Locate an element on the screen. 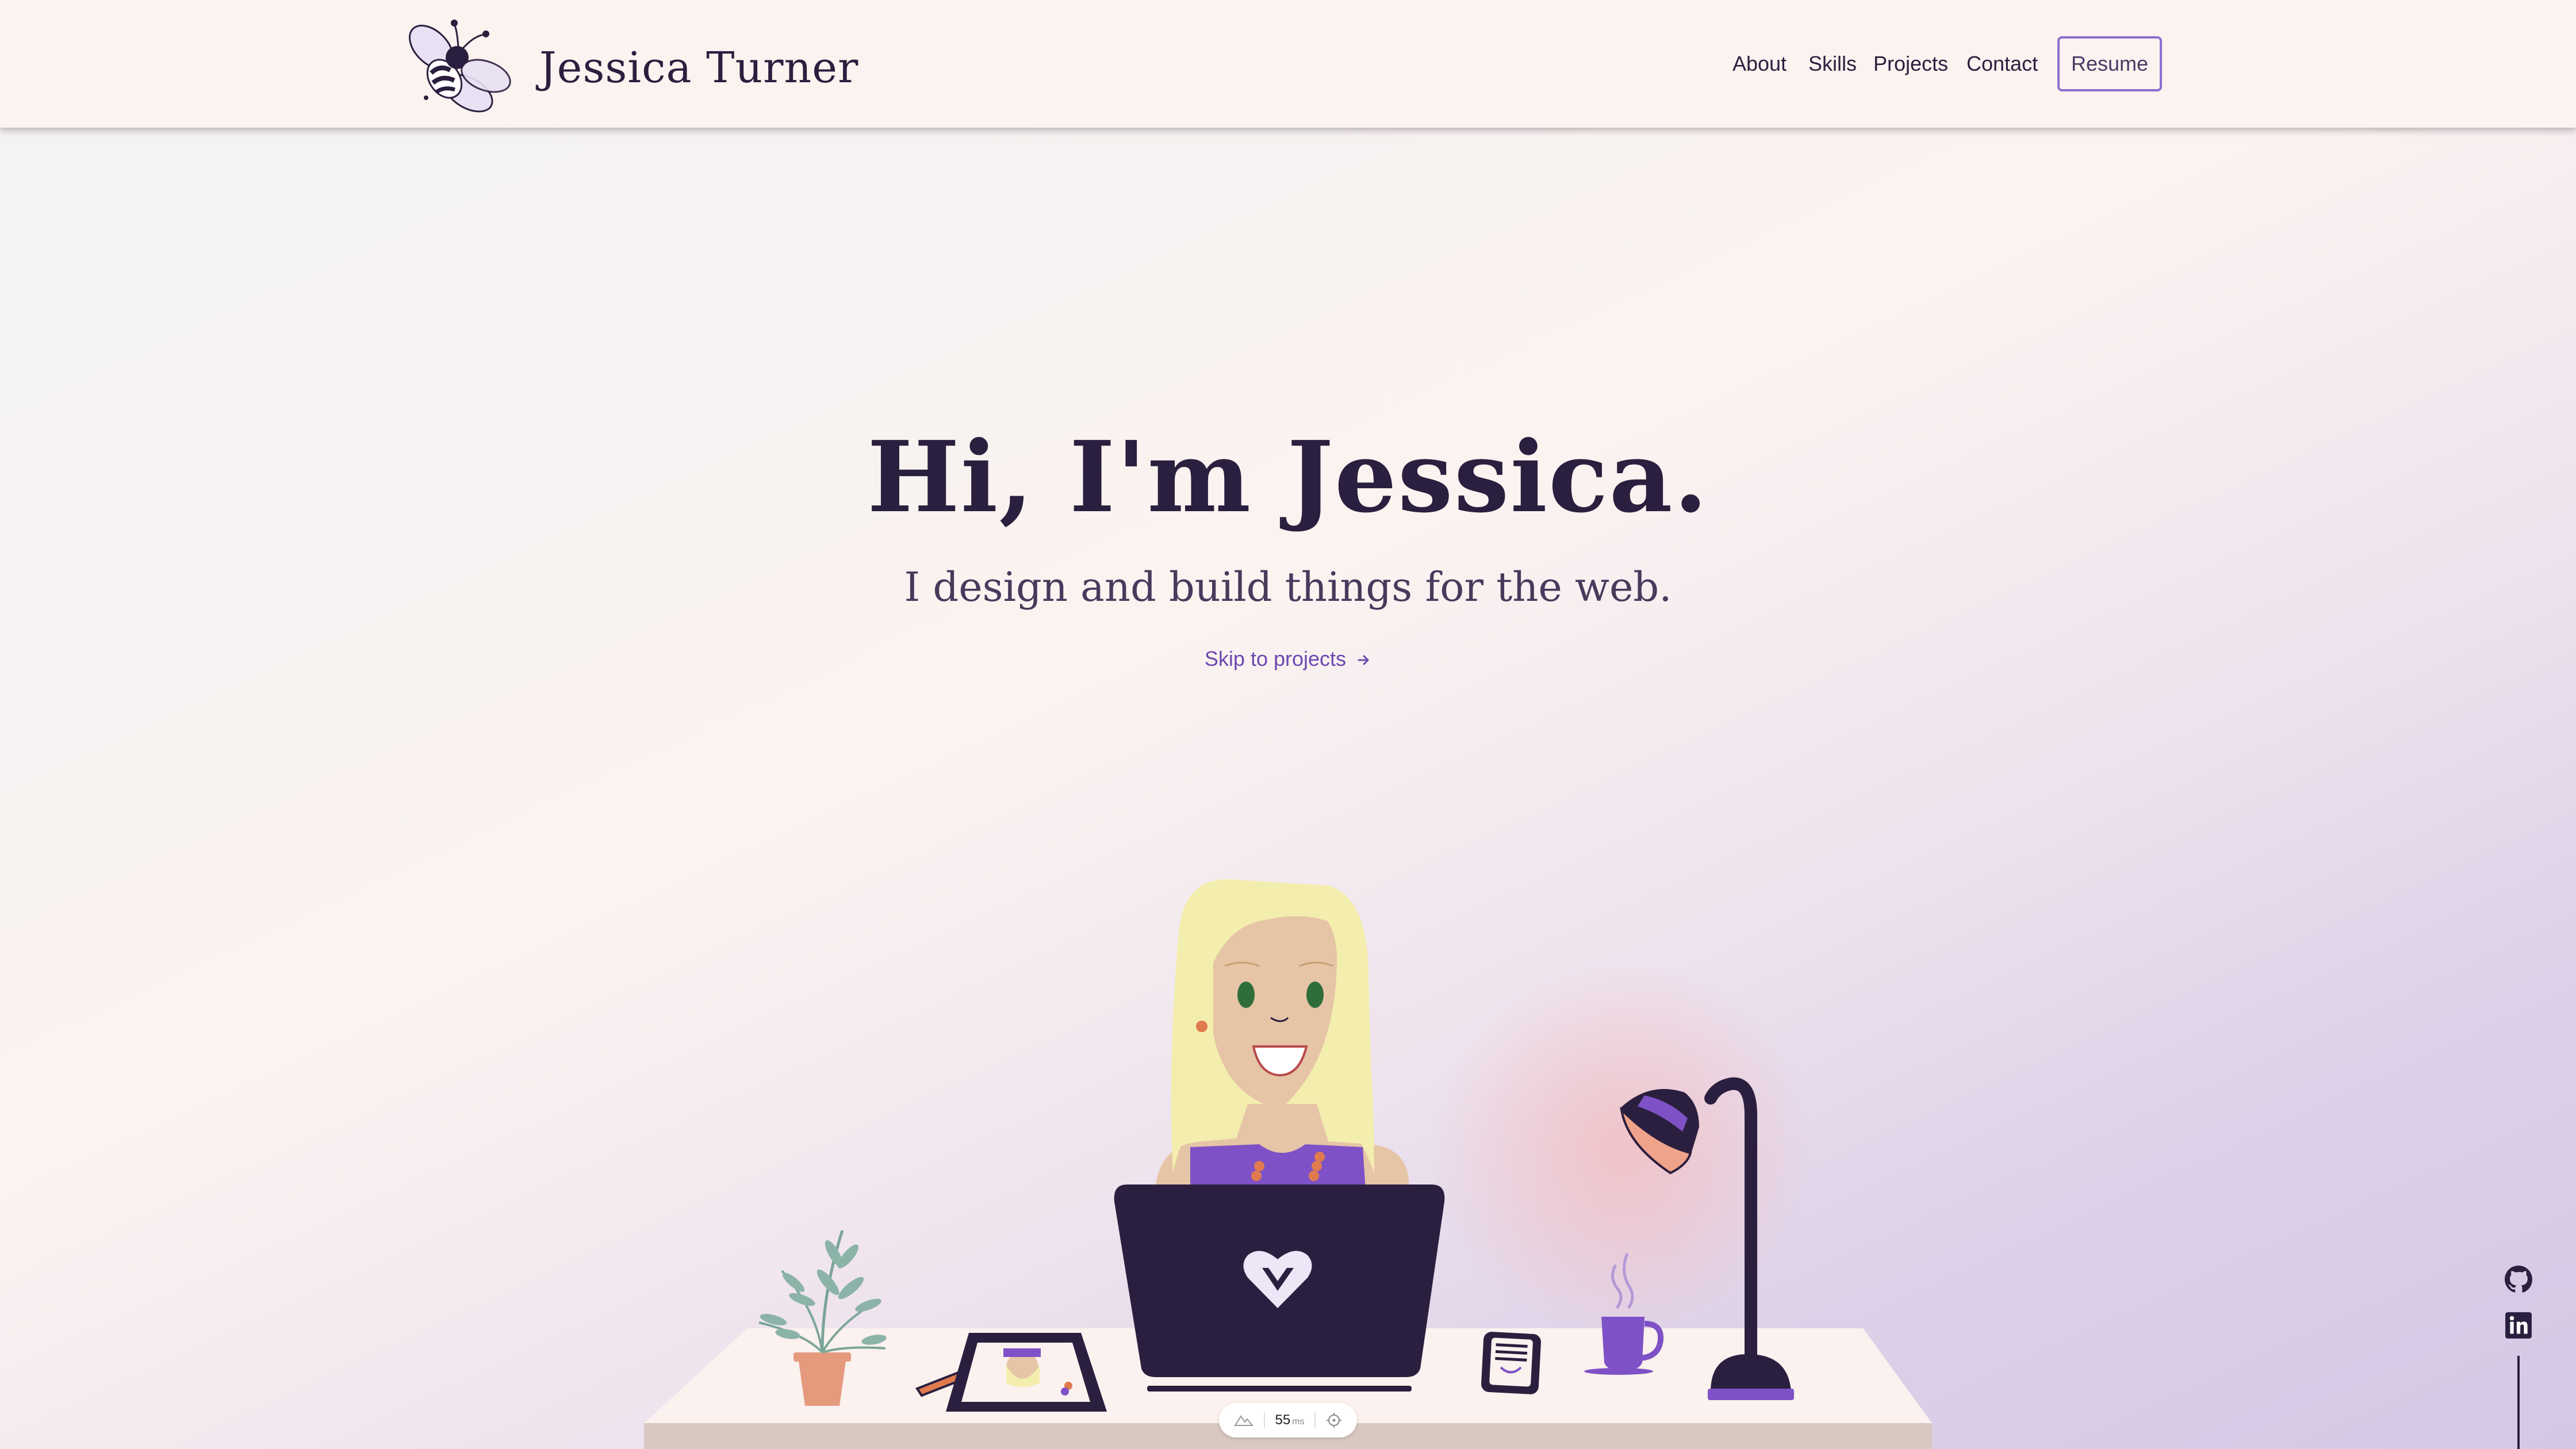  linkedin-icon is located at coordinates (2518, 1325).